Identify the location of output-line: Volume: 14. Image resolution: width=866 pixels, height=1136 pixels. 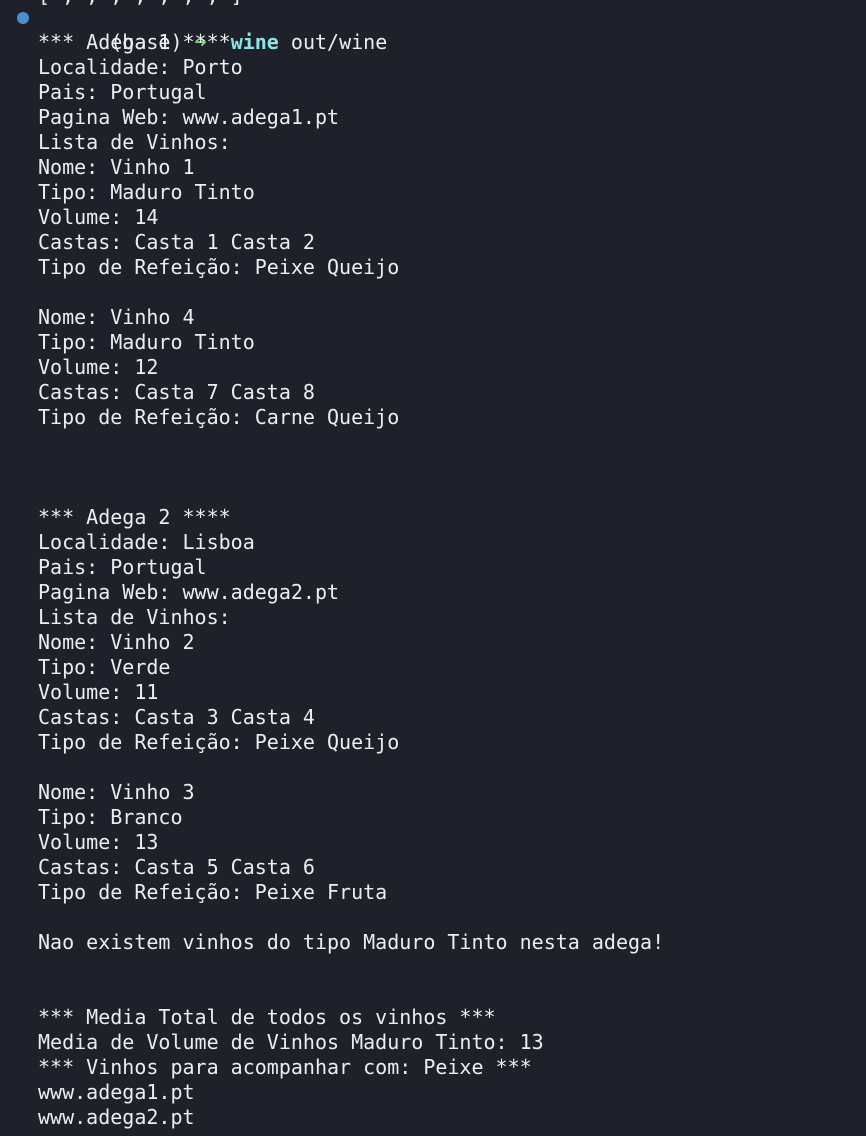
(98, 217).